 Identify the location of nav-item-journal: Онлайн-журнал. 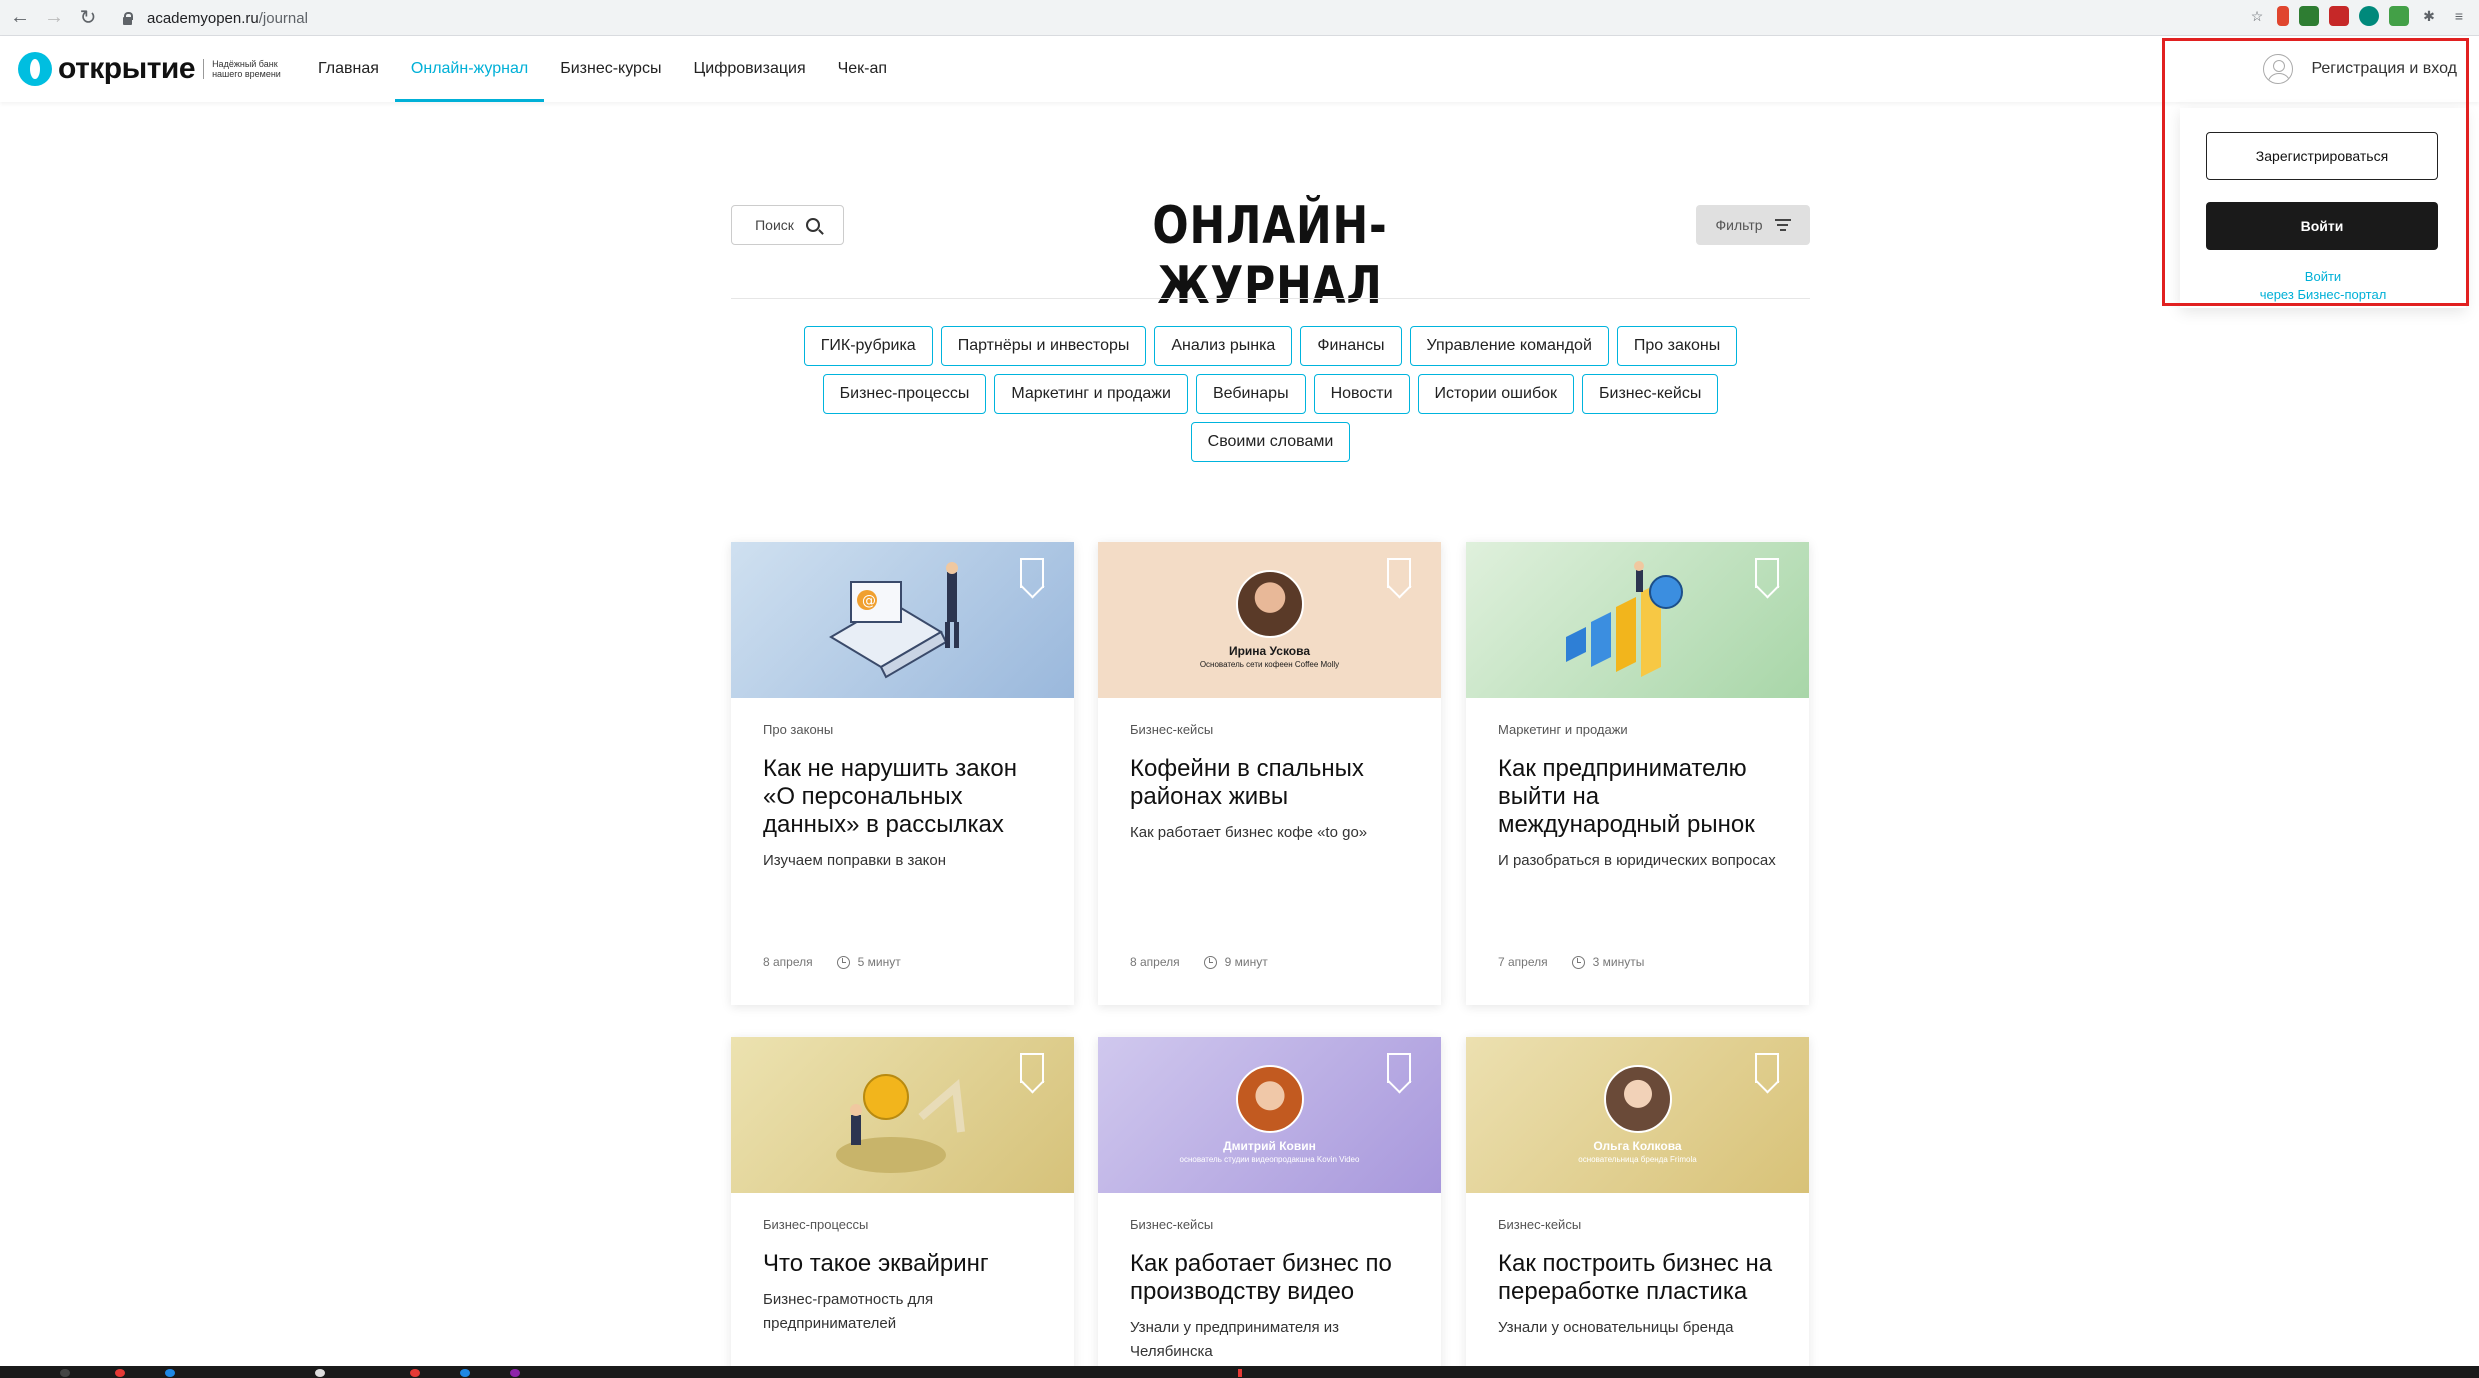
(469, 69).